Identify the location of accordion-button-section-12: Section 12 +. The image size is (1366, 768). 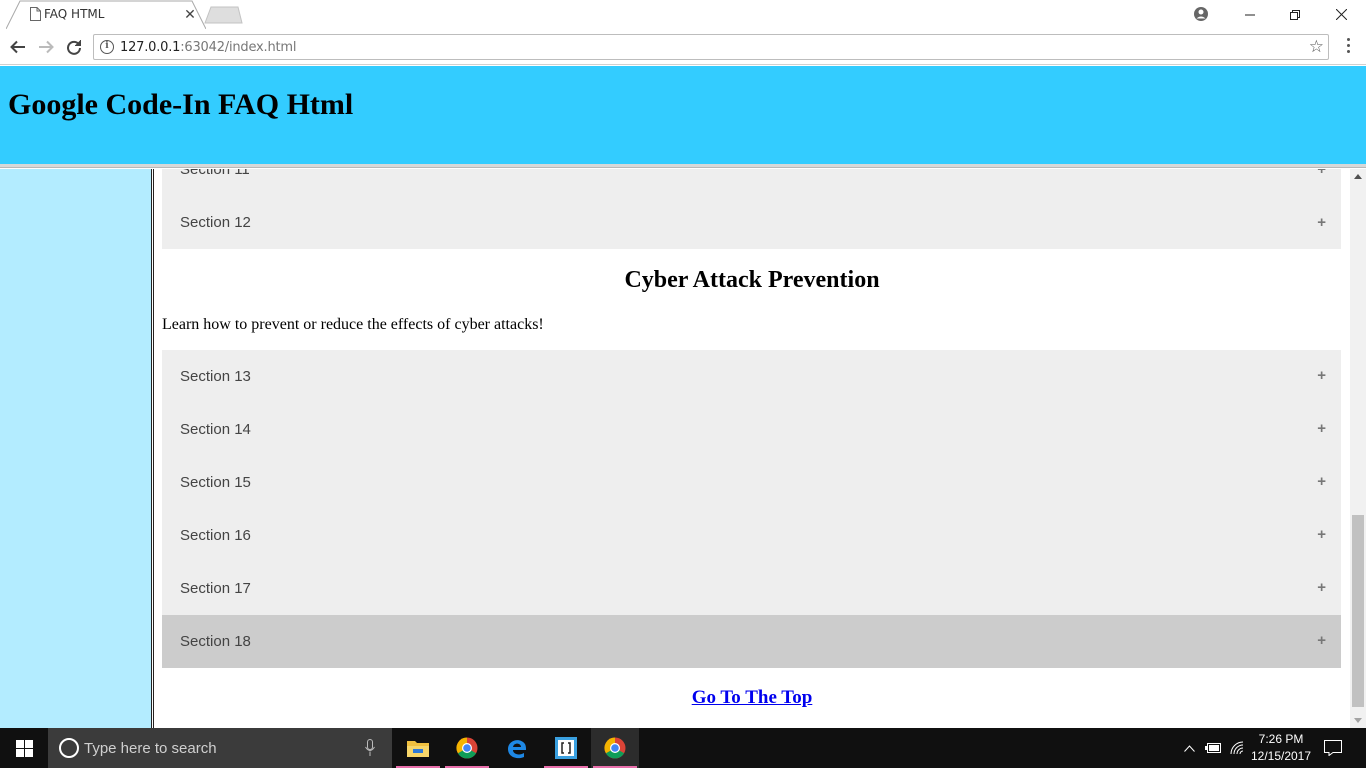
(751, 222).